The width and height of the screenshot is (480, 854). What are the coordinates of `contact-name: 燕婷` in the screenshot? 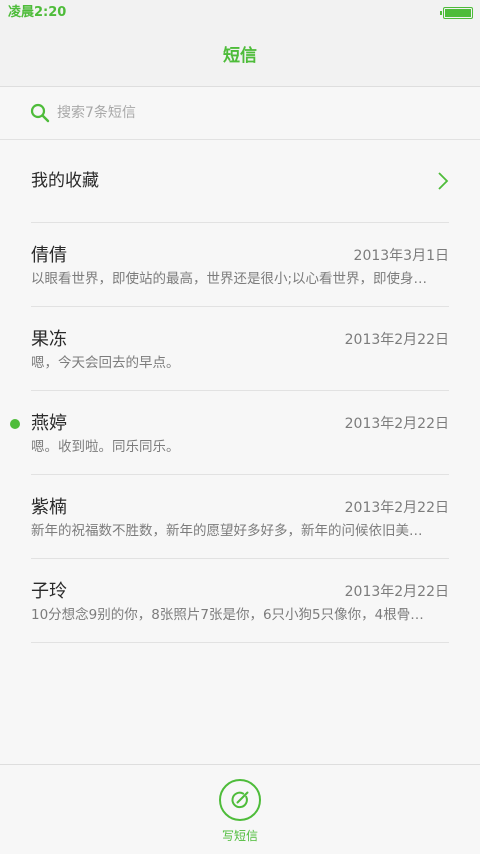 It's located at (49, 423).